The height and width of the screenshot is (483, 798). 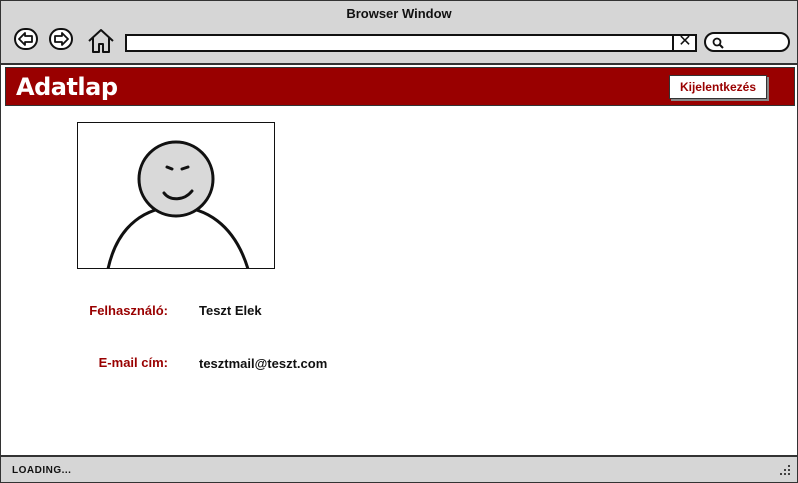 I want to click on username-value: Teszt Elek, so click(x=230, y=310).